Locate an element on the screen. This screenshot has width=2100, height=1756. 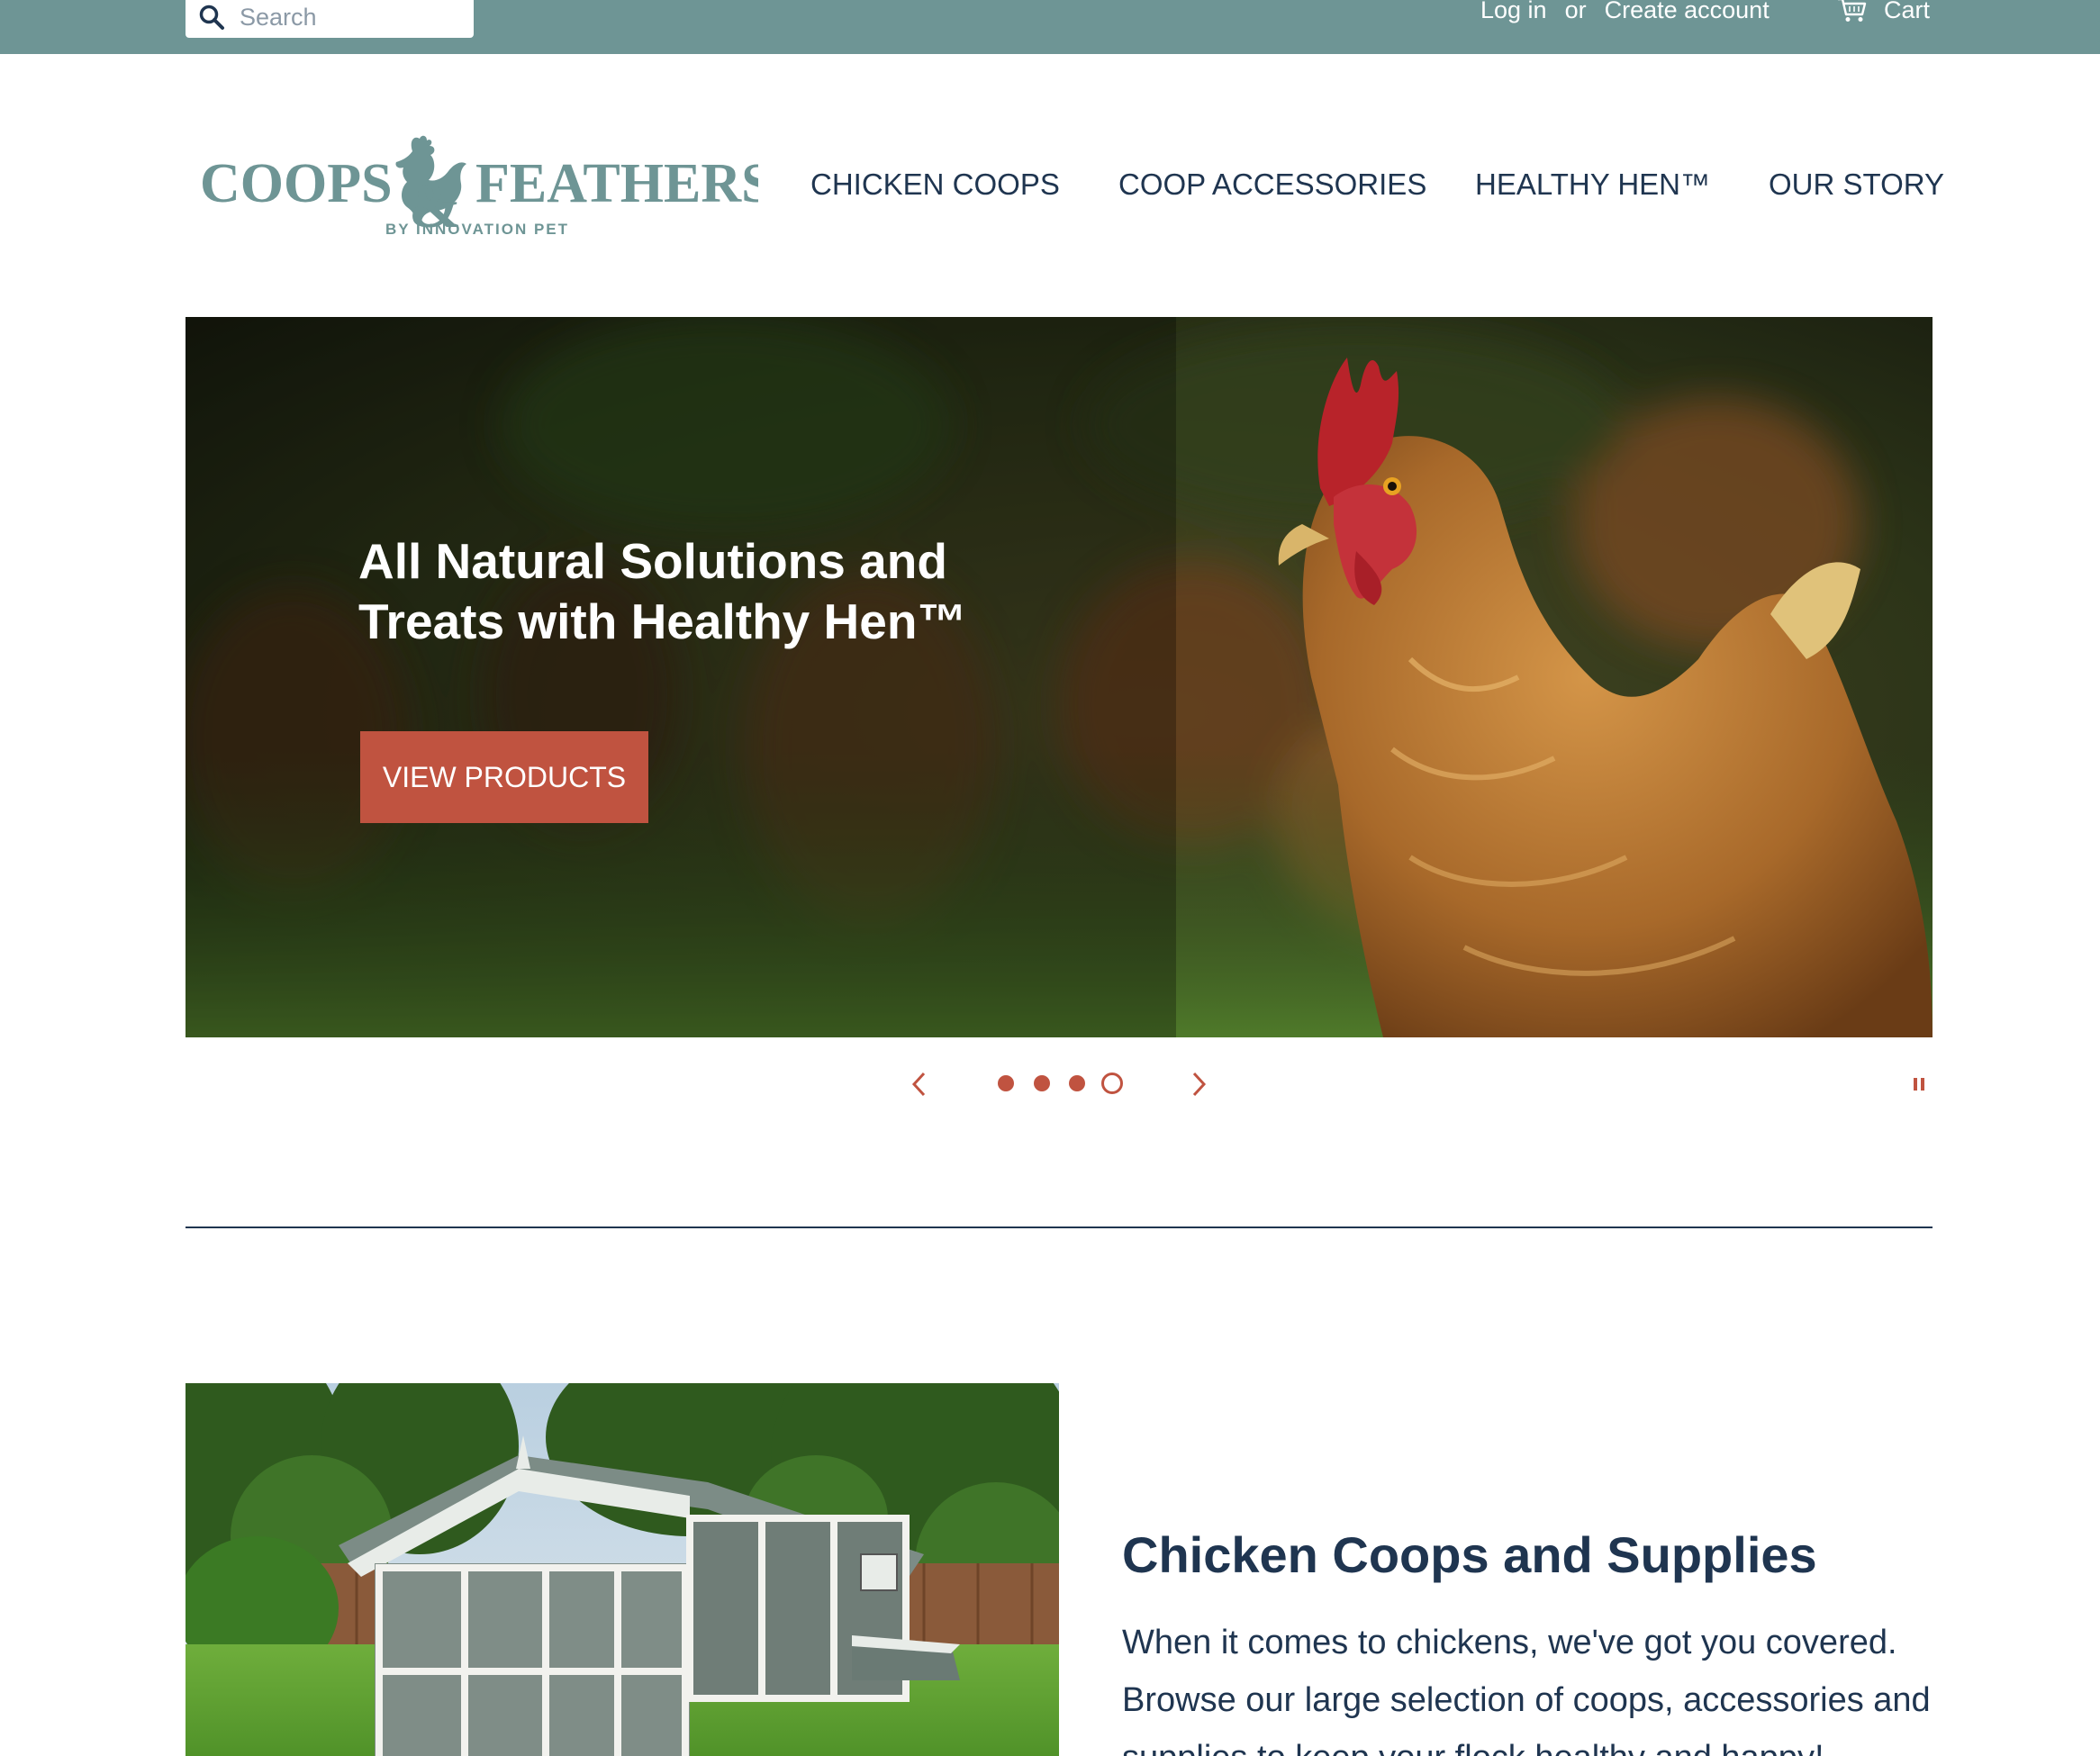
pause-icon is located at coordinates (1919, 1084).